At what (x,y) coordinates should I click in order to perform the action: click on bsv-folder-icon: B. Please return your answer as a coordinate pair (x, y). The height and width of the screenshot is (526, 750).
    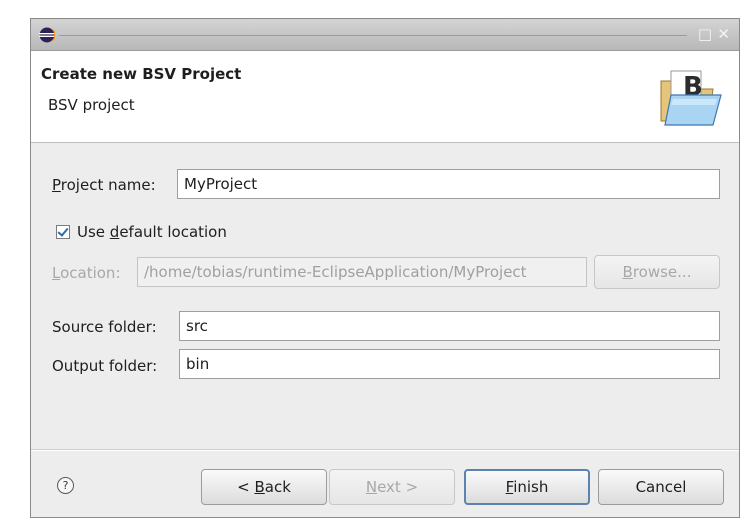
    Looking at the image, I should click on (691, 98).